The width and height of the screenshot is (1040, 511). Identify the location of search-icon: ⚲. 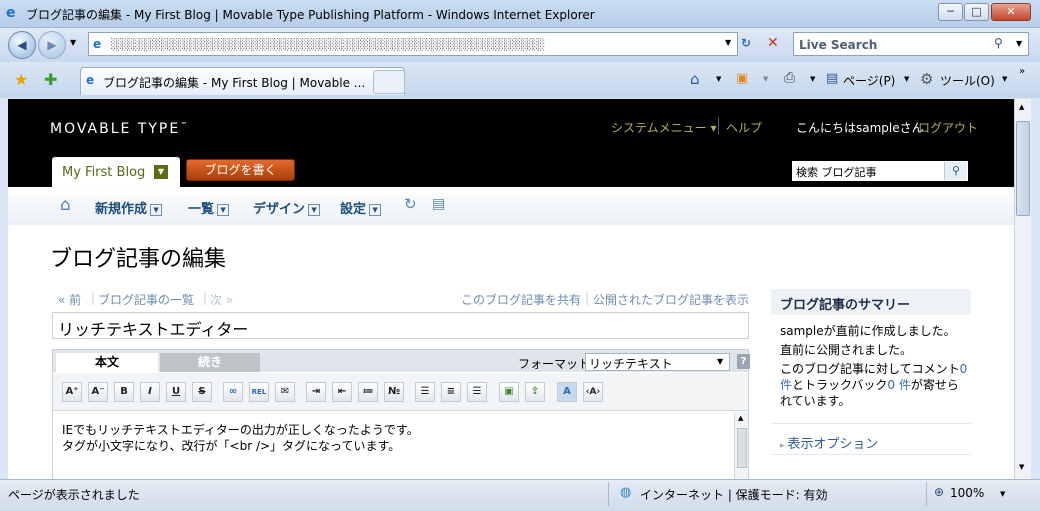
(998, 43).